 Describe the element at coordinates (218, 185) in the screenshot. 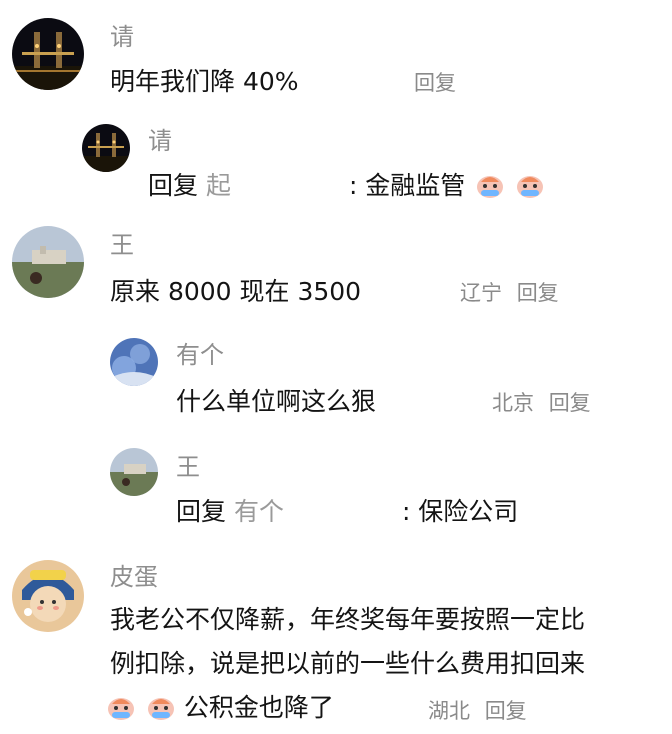

I see `reply-to-user: 起` at that location.